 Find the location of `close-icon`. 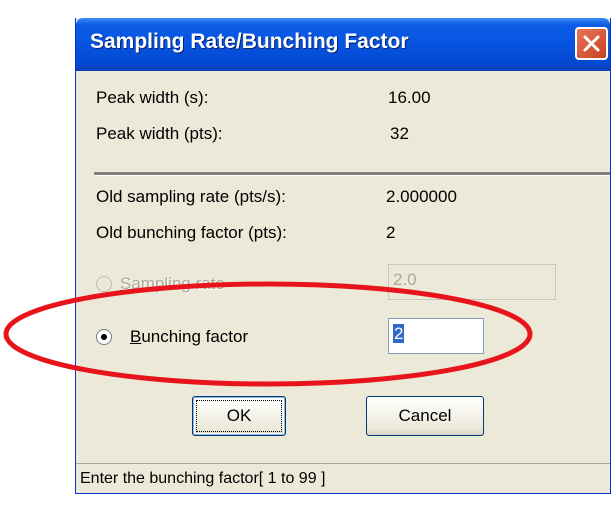

close-icon is located at coordinates (591, 43).